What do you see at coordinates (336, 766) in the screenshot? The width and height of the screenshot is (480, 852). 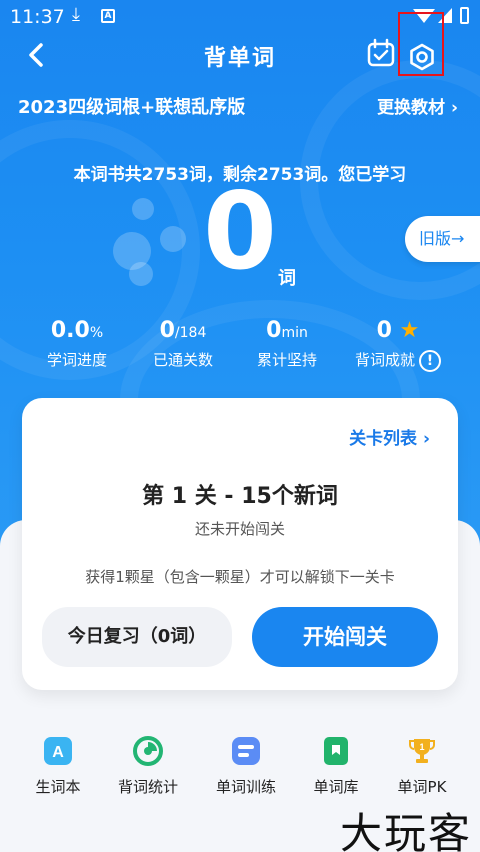 I see `tool-word-library: 单词库` at bounding box center [336, 766].